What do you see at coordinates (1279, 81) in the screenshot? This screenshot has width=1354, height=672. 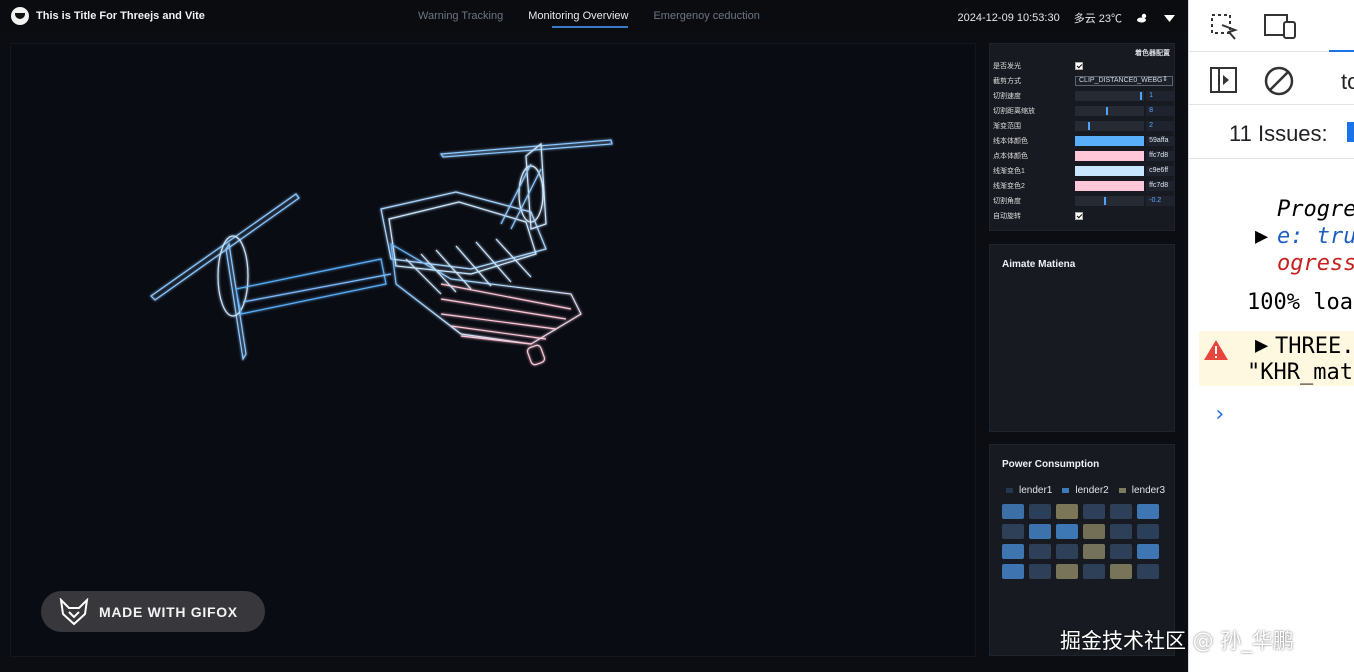 I see `clear-console-icon` at bounding box center [1279, 81].